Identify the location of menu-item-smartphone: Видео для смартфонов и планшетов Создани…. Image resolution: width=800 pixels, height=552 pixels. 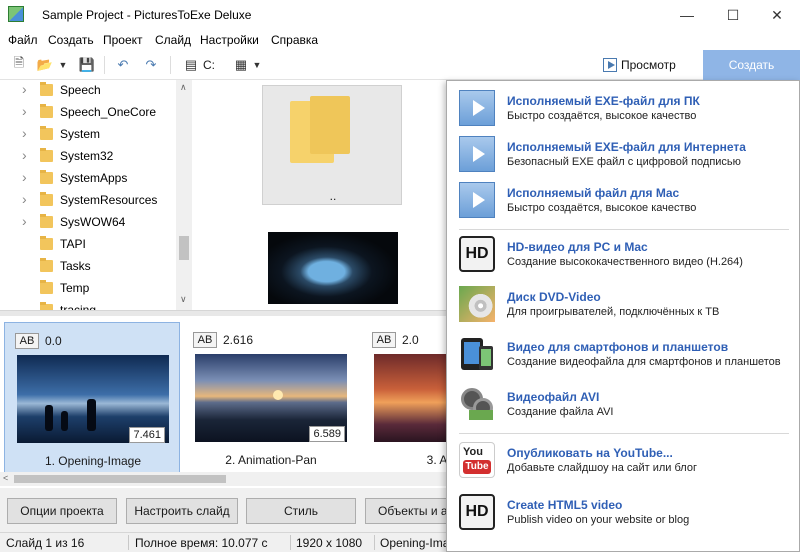
(623, 354).